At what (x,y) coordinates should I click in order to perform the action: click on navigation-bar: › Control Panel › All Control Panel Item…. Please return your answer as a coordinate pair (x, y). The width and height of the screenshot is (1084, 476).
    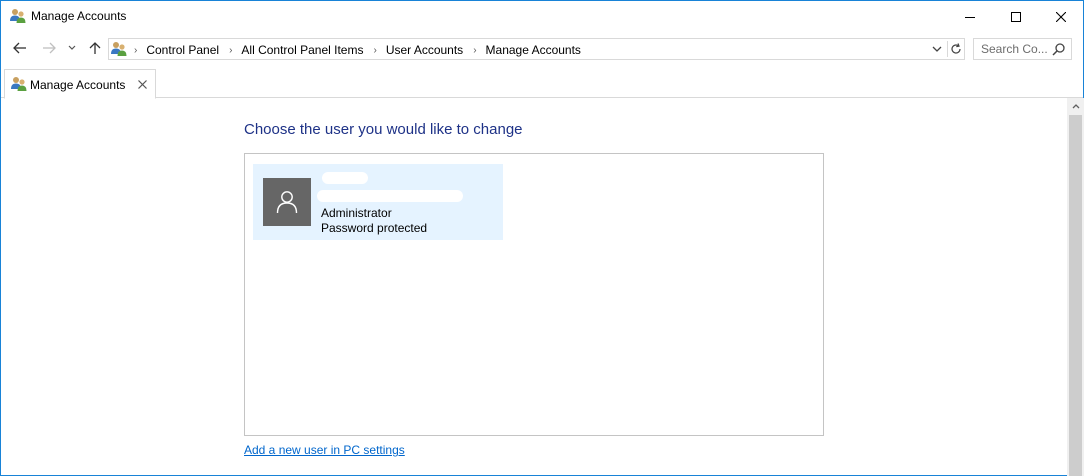
    Looking at the image, I should click on (542, 48).